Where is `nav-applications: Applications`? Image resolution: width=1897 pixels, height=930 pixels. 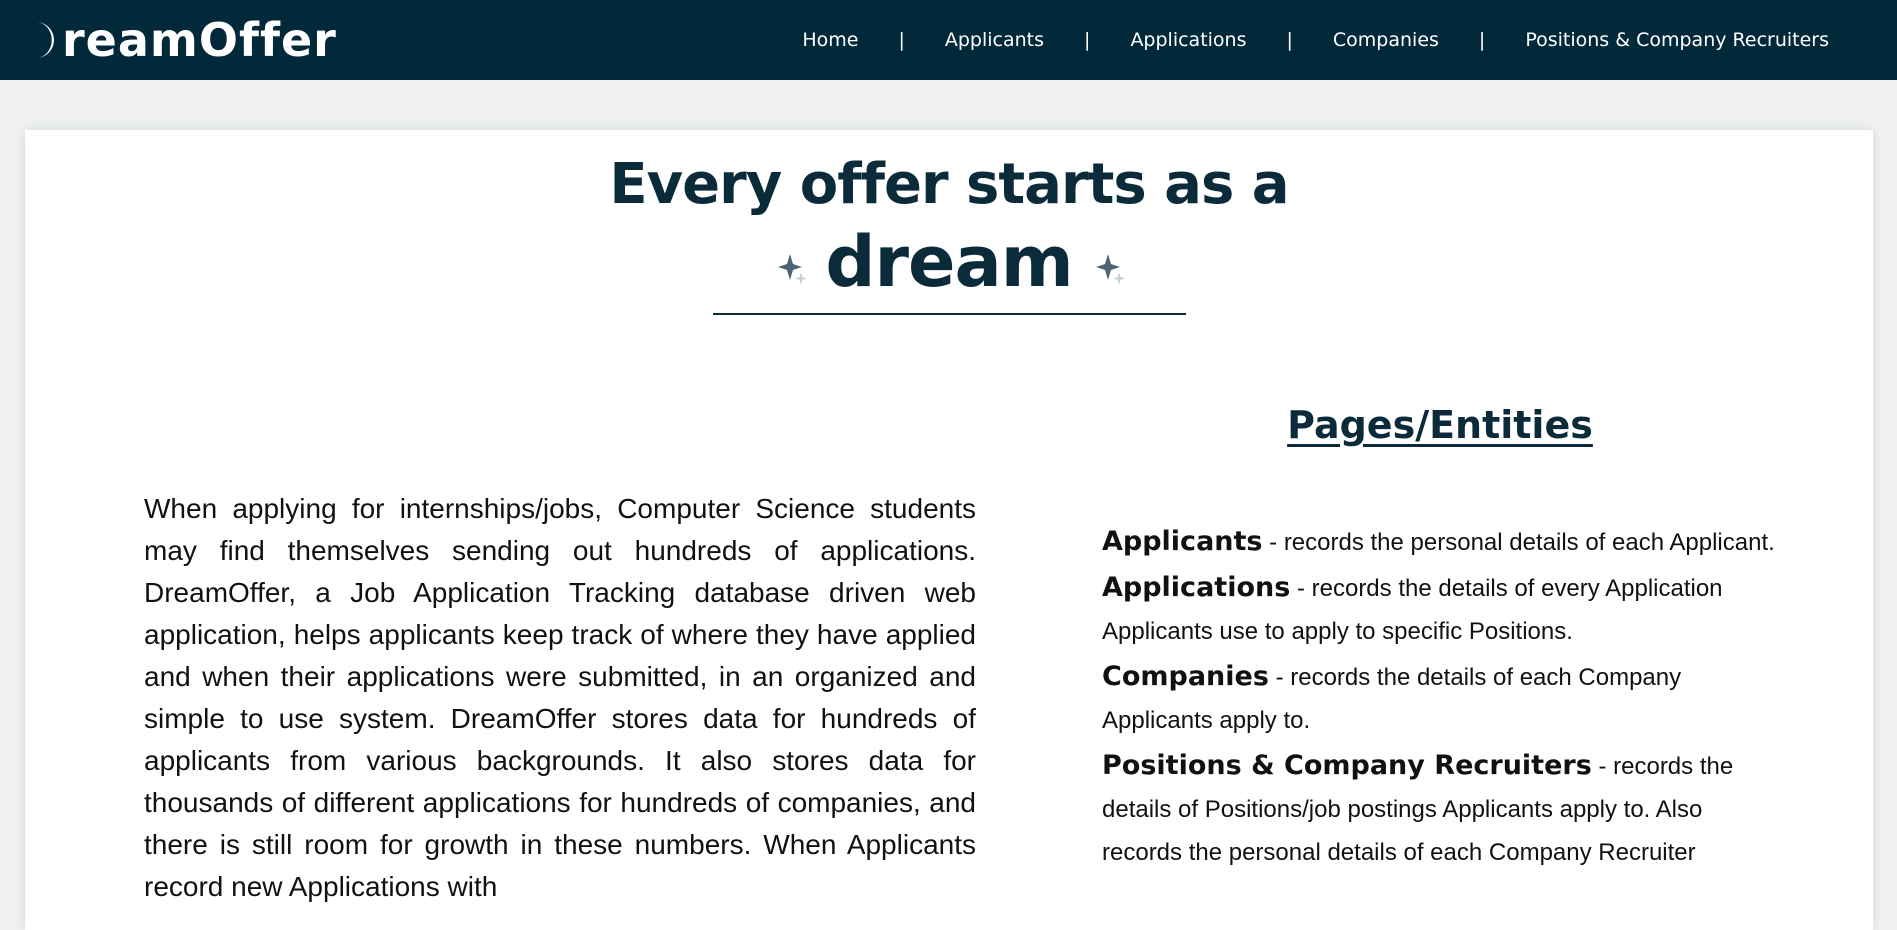
nav-applications: Applications is located at coordinates (1188, 40).